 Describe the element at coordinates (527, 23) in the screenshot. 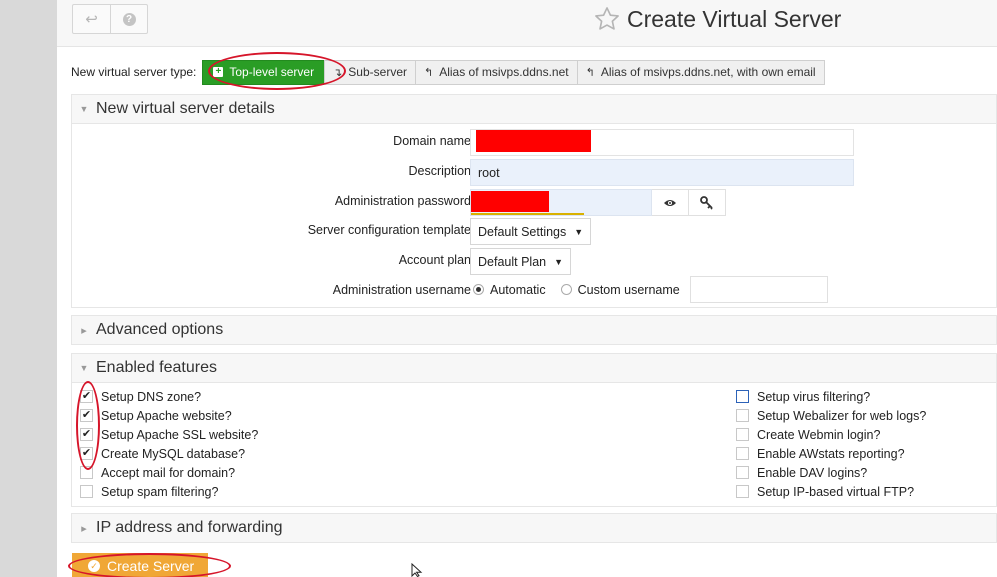

I see `top-bar: ↩ ? Create Virtual Server` at that location.